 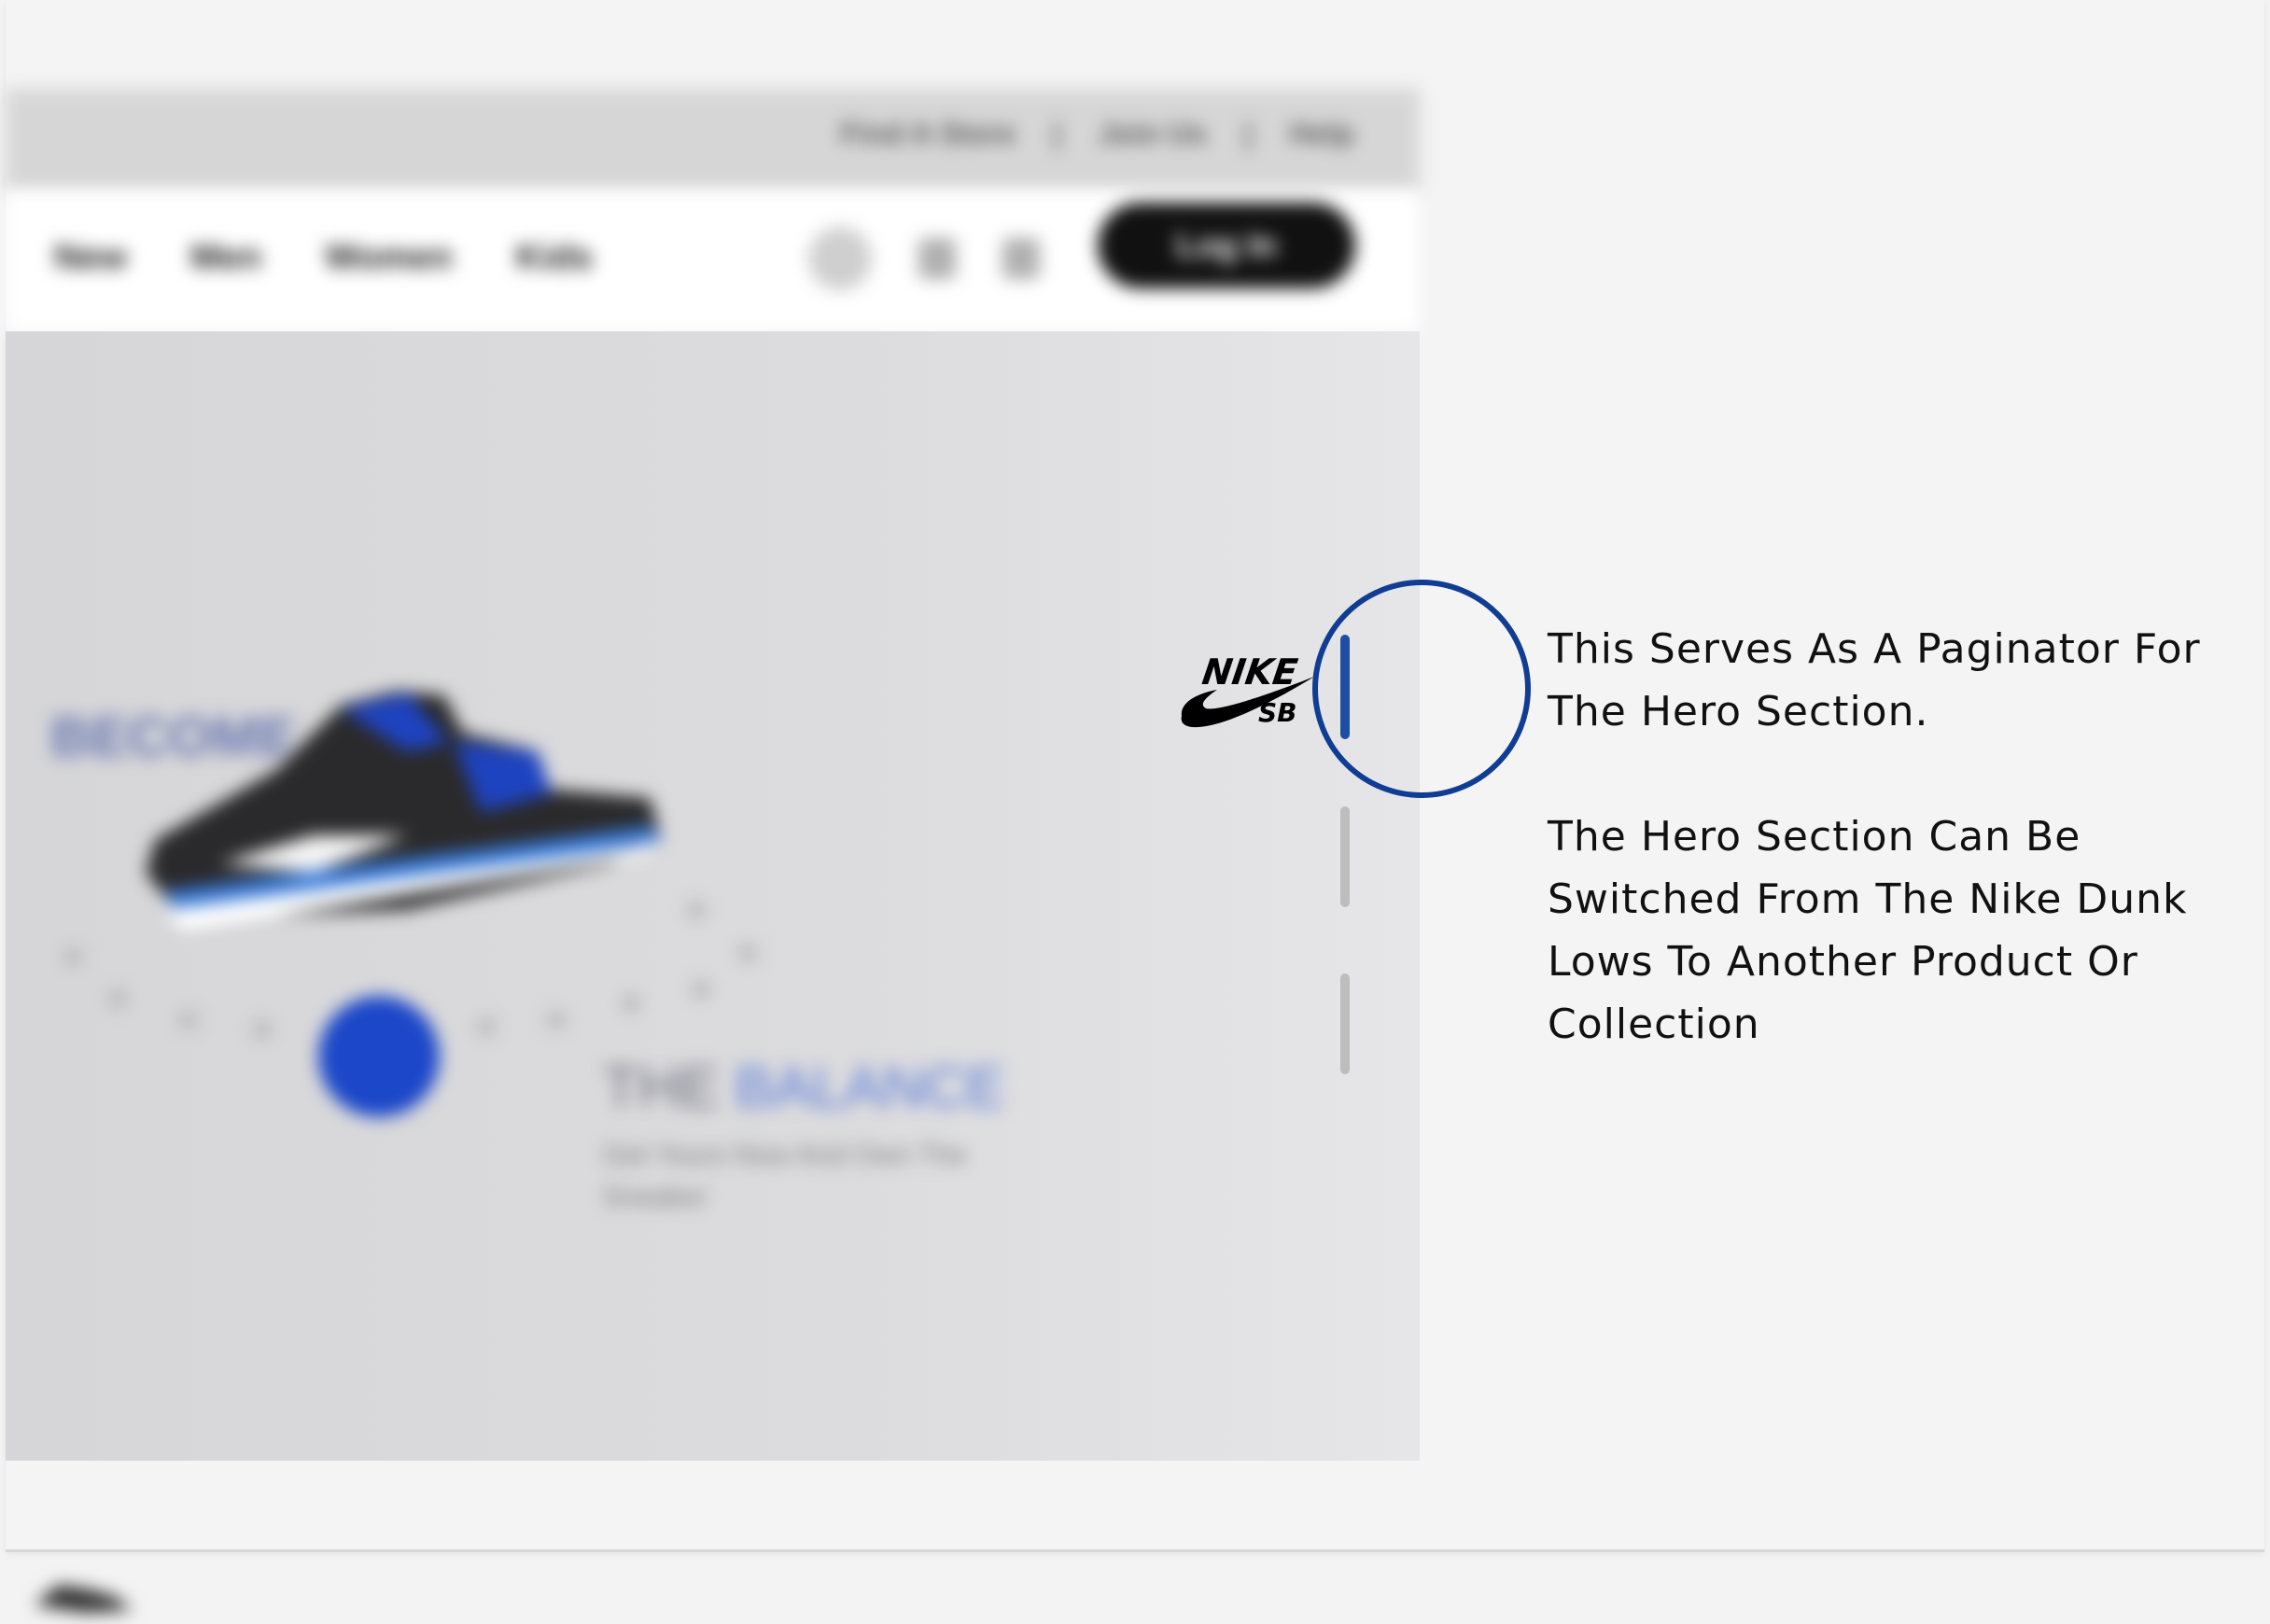 I want to click on utility-bar: Find A Store | Join Us | Help, so click(x=713, y=140).